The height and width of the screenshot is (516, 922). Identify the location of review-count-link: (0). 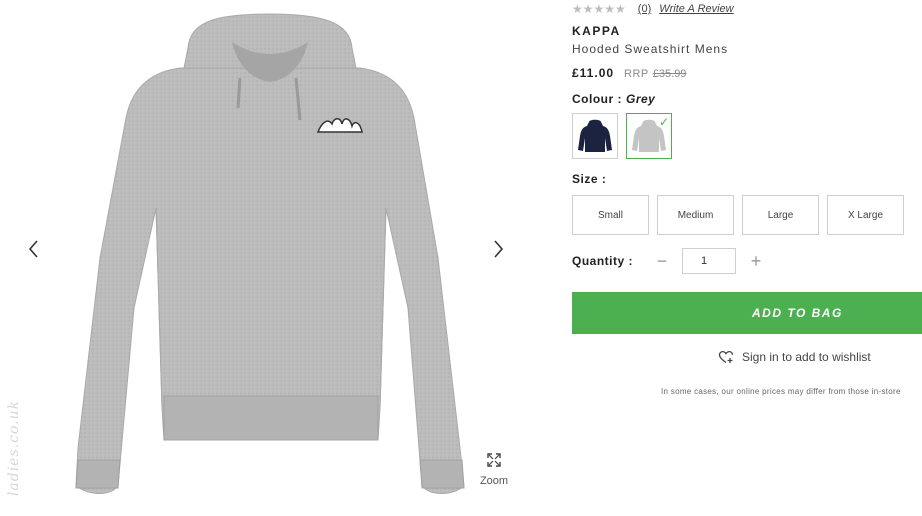
(644, 9).